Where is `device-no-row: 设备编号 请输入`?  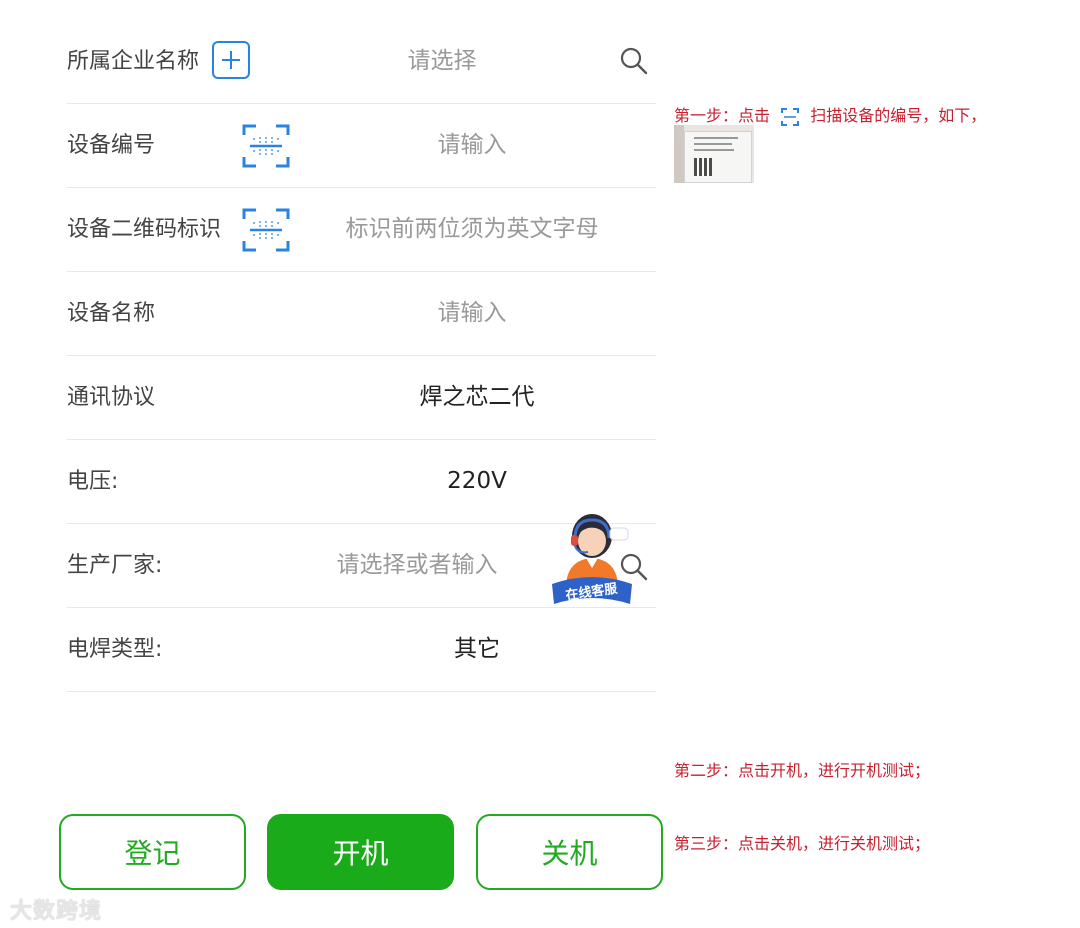 device-no-row: 设备编号 请输入 is located at coordinates (361, 146).